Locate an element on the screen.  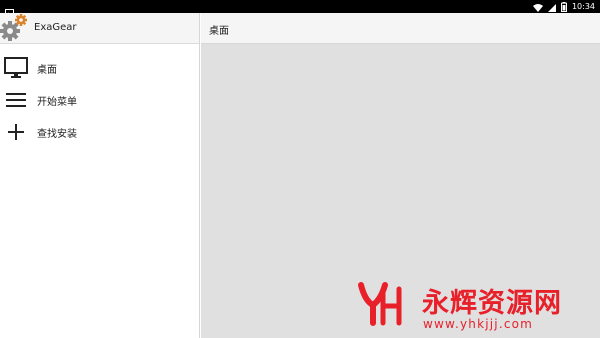
exagear-gears-logo-icon is located at coordinates (14, 28).